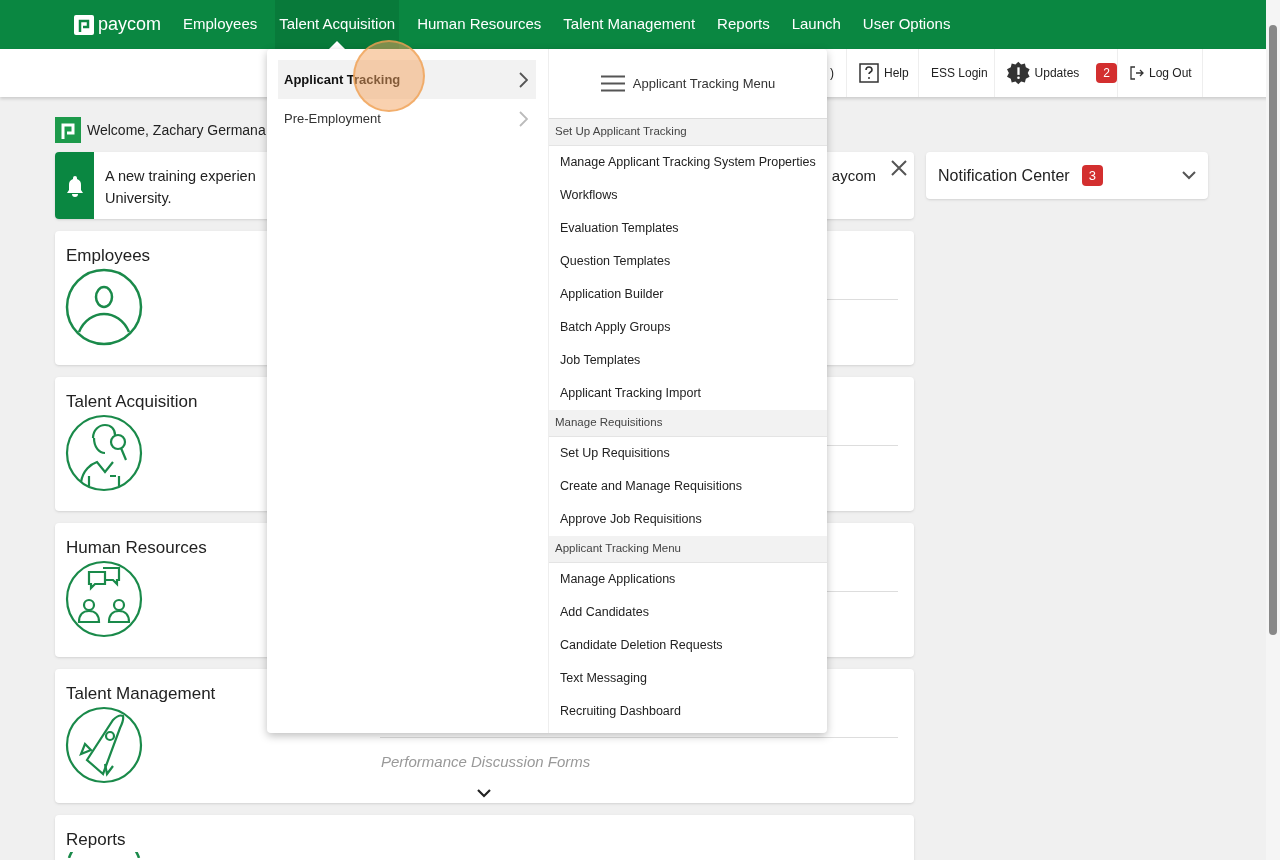 This screenshot has width=1280, height=860. I want to click on banner-text: A new training experien, so click(180, 176).